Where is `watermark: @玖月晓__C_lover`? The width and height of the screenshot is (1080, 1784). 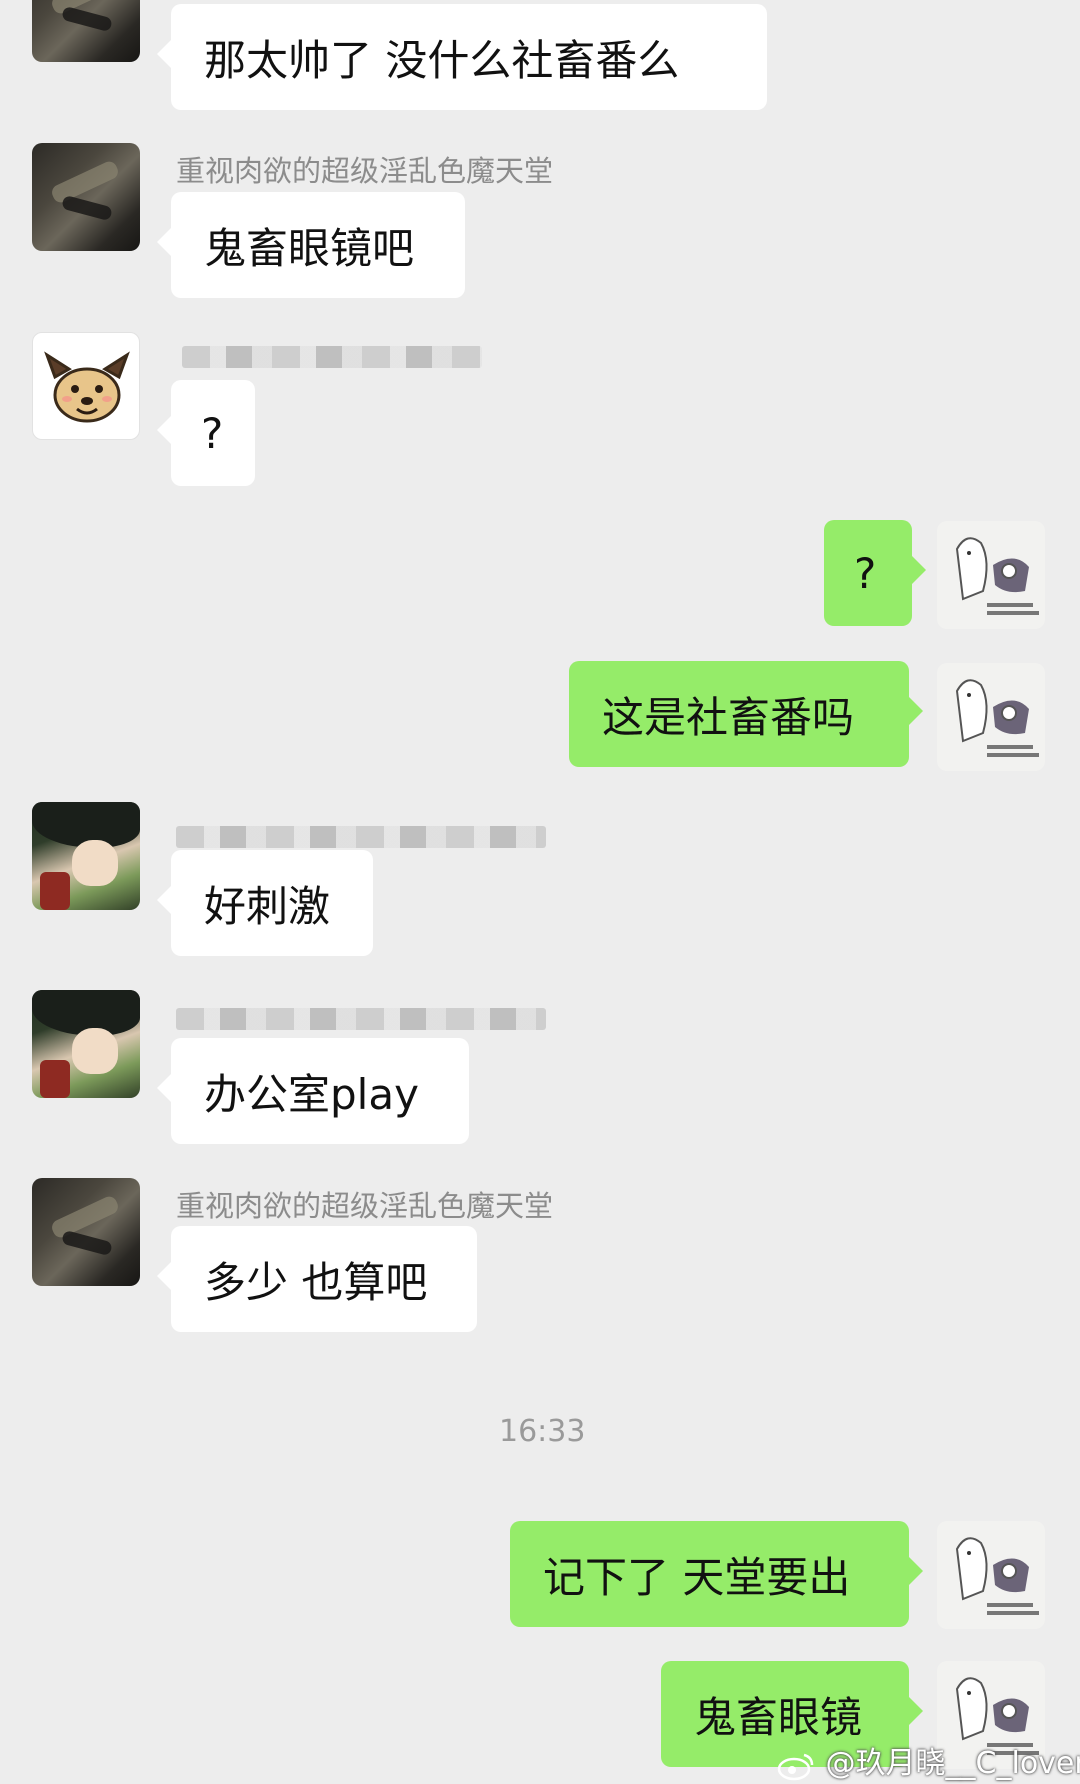
watermark: @玖月晓__C_lover is located at coordinates (928, 1760).